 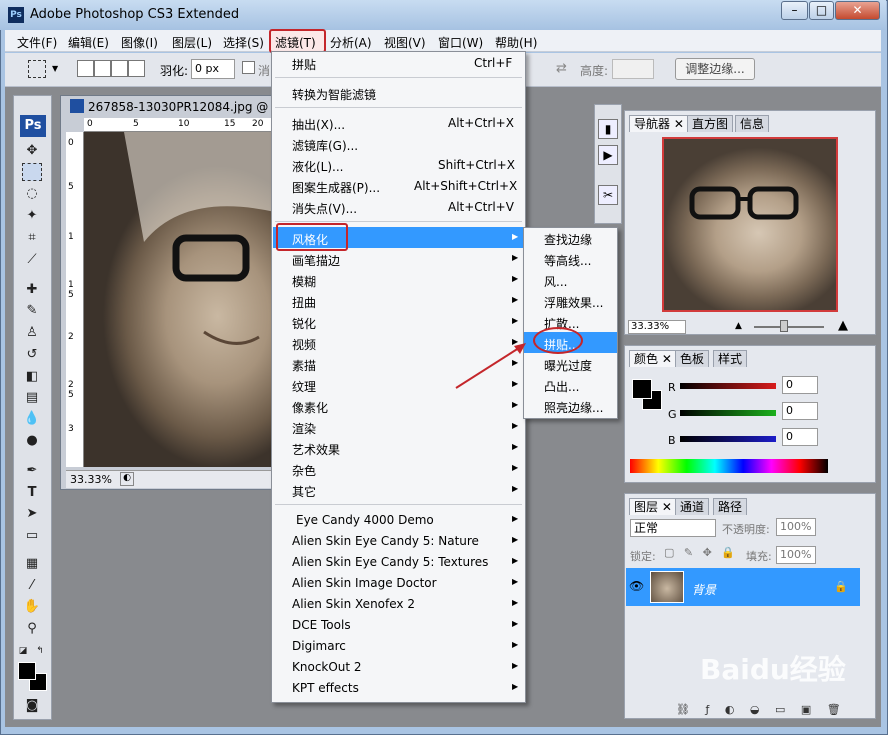 What do you see at coordinates (800, 437) in the screenshot?
I see `channel-b-value: 0` at bounding box center [800, 437].